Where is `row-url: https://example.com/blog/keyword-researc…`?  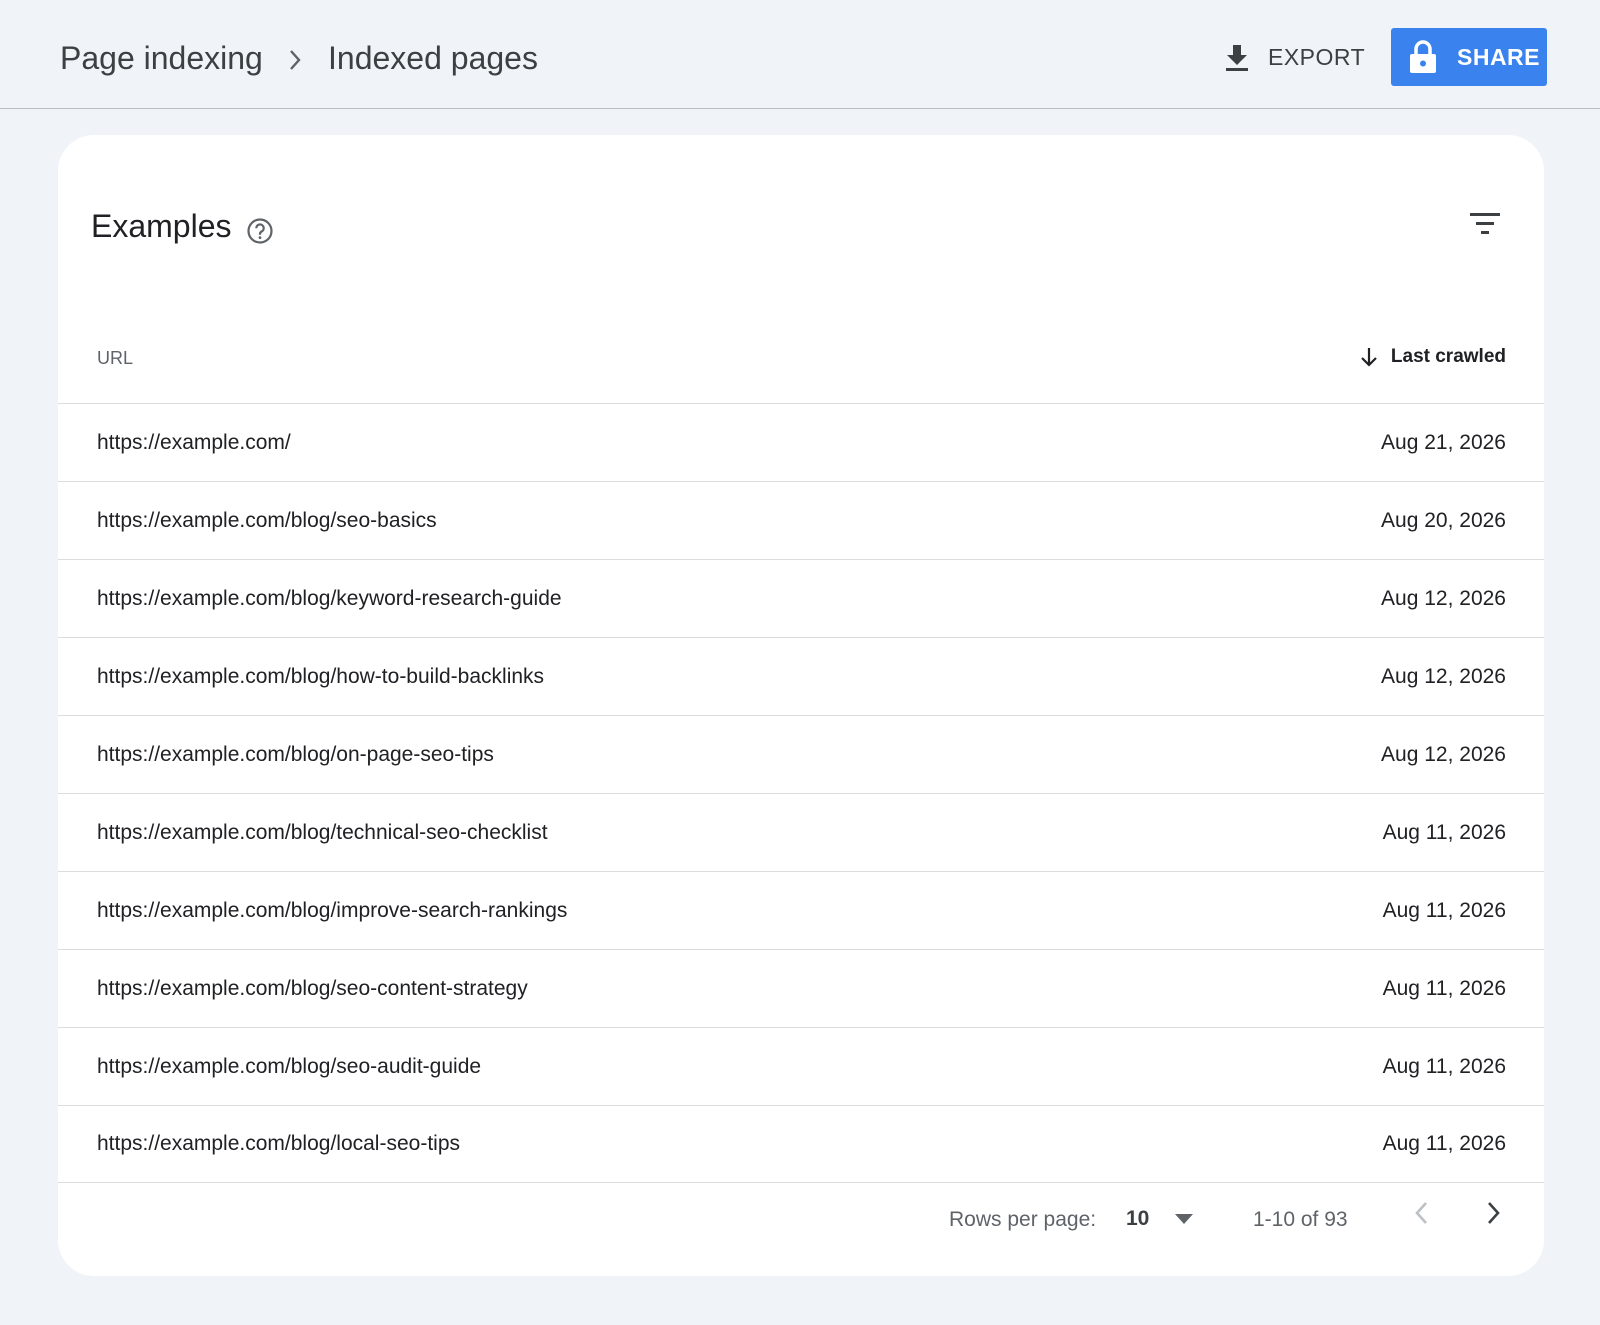
row-url: https://example.com/blog/keyword-researc… is located at coordinates (329, 598).